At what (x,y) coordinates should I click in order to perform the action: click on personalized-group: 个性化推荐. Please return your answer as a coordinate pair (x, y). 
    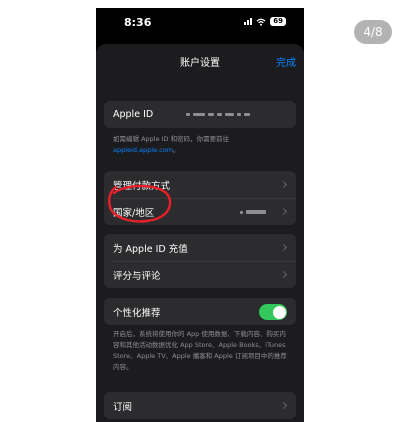
    Looking at the image, I should click on (200, 311).